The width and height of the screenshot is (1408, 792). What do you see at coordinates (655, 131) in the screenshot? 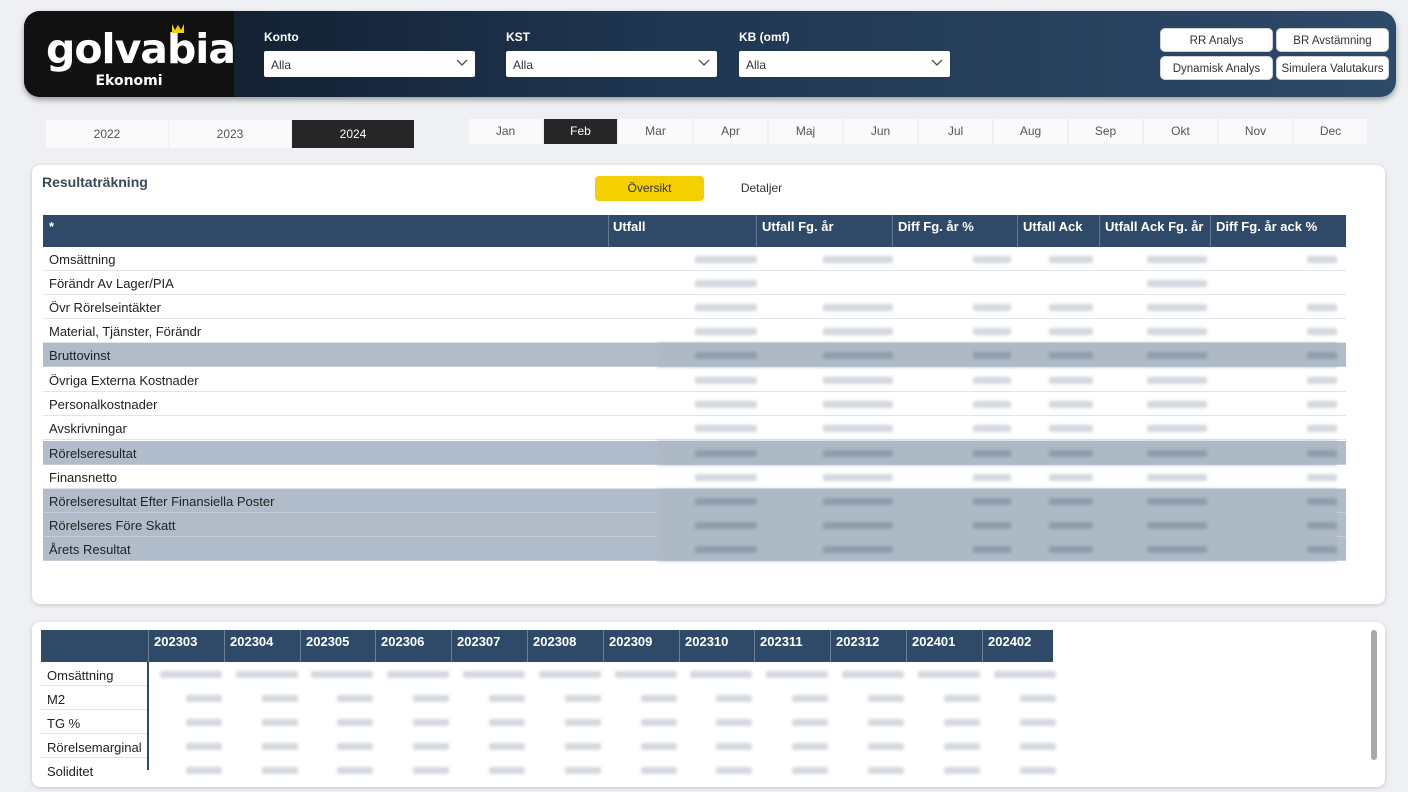
I see `month-mar: Mar` at bounding box center [655, 131].